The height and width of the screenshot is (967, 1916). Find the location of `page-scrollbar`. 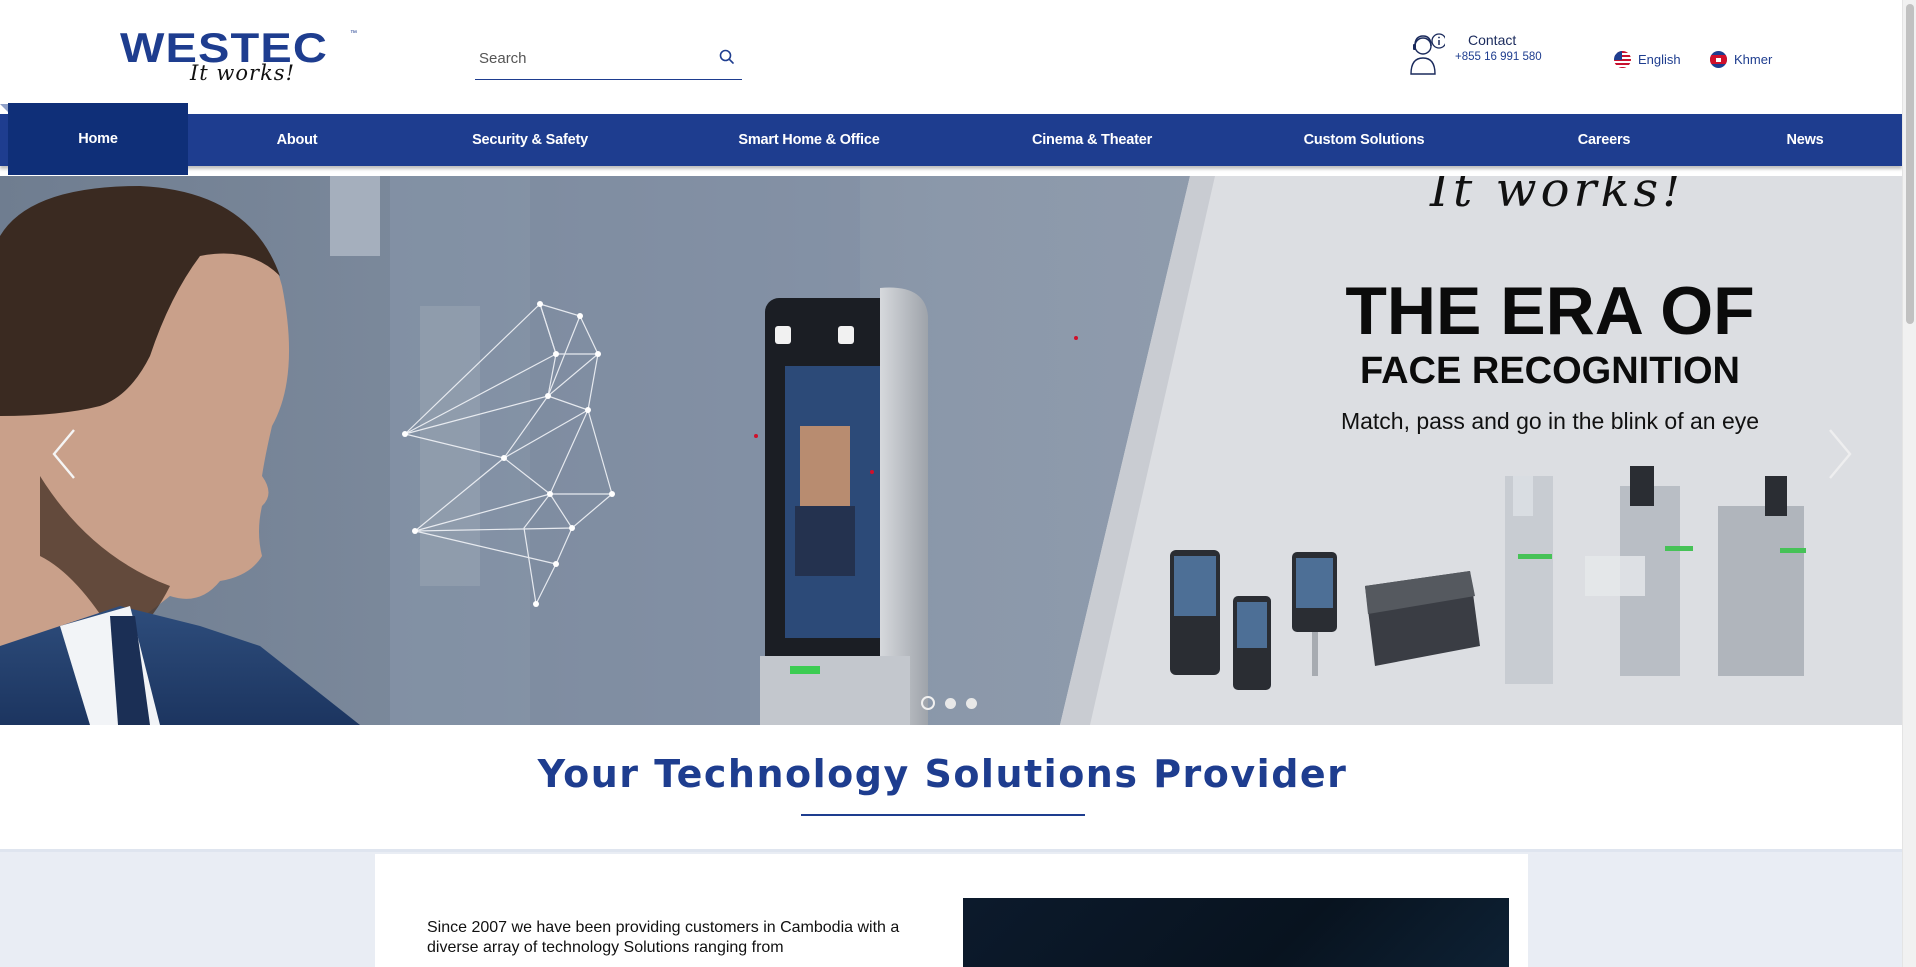

page-scrollbar is located at coordinates (1909, 483).